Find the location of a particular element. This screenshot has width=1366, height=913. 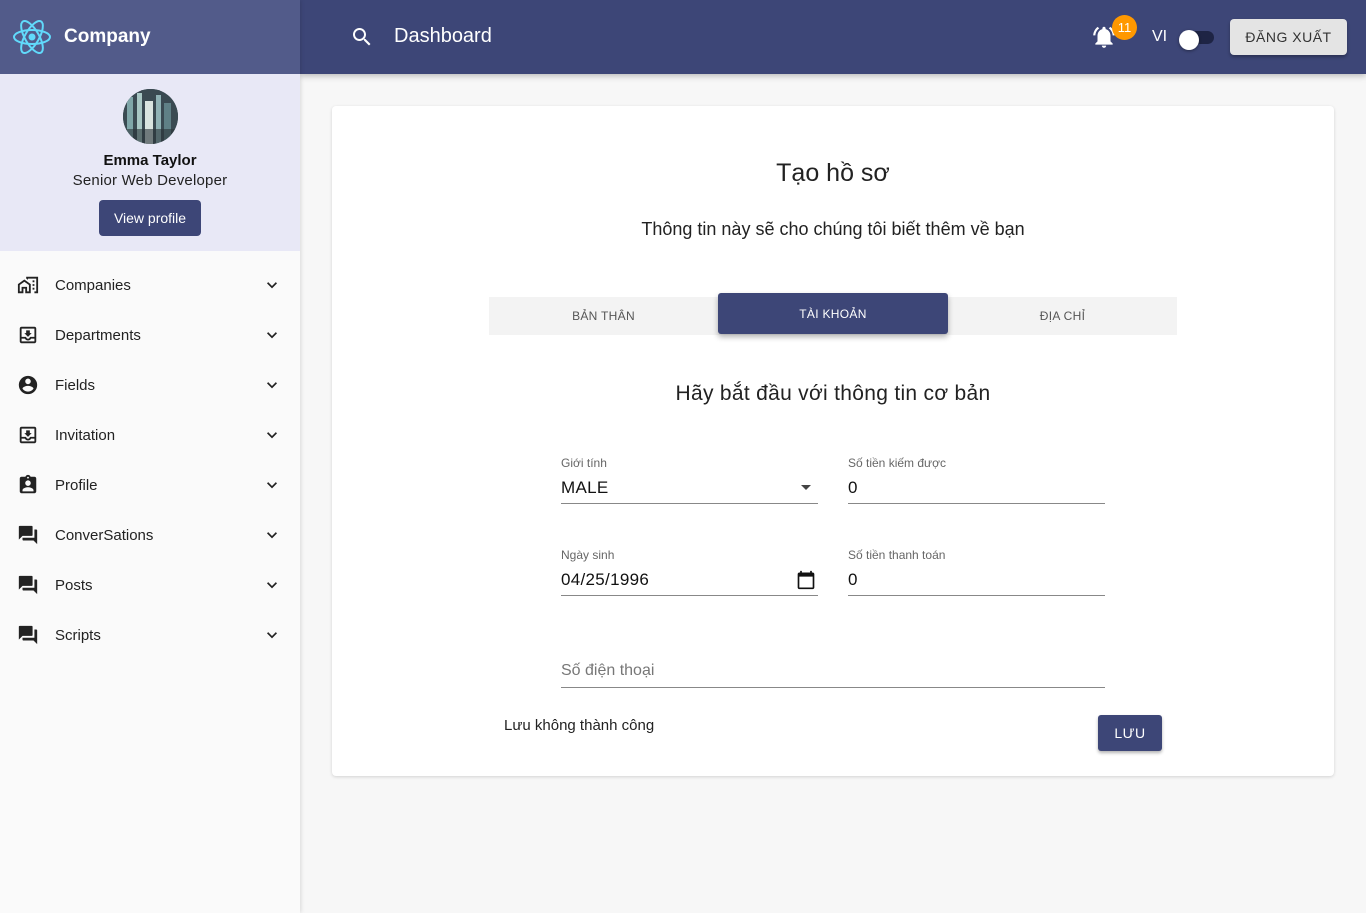

phone-placeholder: Số điện thoại is located at coordinates (608, 670).